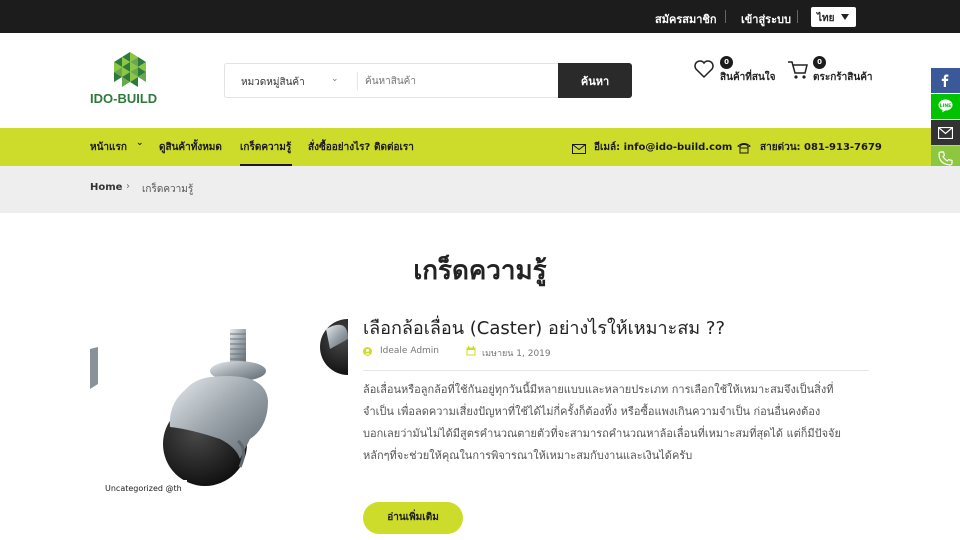  What do you see at coordinates (766, 19) in the screenshot?
I see `login-link: เข้าสู่ระบบ` at bounding box center [766, 19].